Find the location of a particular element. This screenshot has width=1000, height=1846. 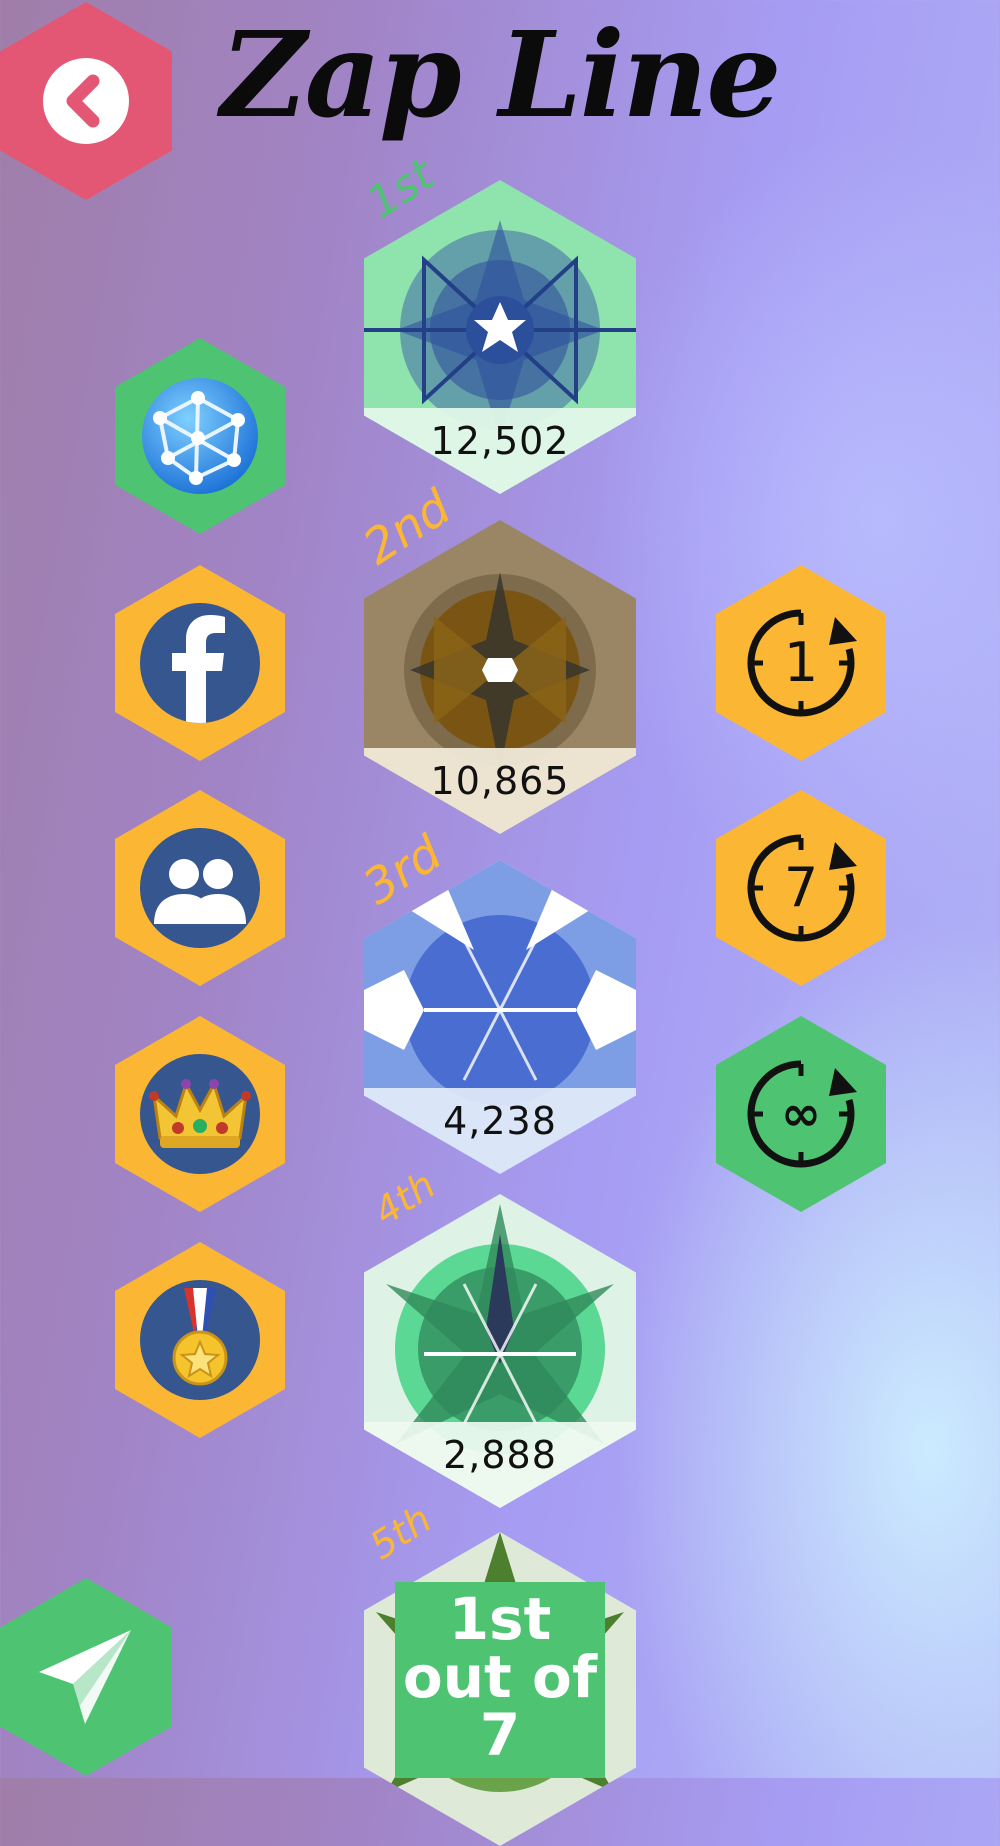

leaderboard-entry: 2,888 4th is located at coordinates (500, 1338).